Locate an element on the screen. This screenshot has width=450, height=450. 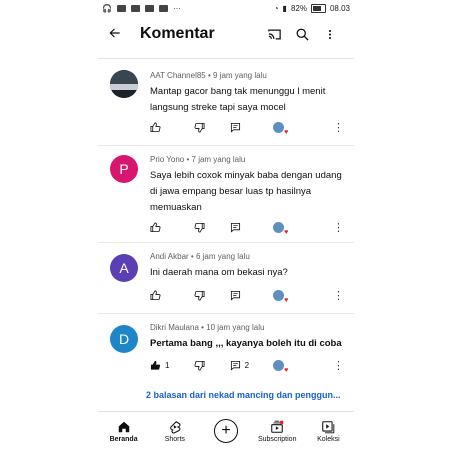
reply-count: 2 is located at coordinates (247, 365).